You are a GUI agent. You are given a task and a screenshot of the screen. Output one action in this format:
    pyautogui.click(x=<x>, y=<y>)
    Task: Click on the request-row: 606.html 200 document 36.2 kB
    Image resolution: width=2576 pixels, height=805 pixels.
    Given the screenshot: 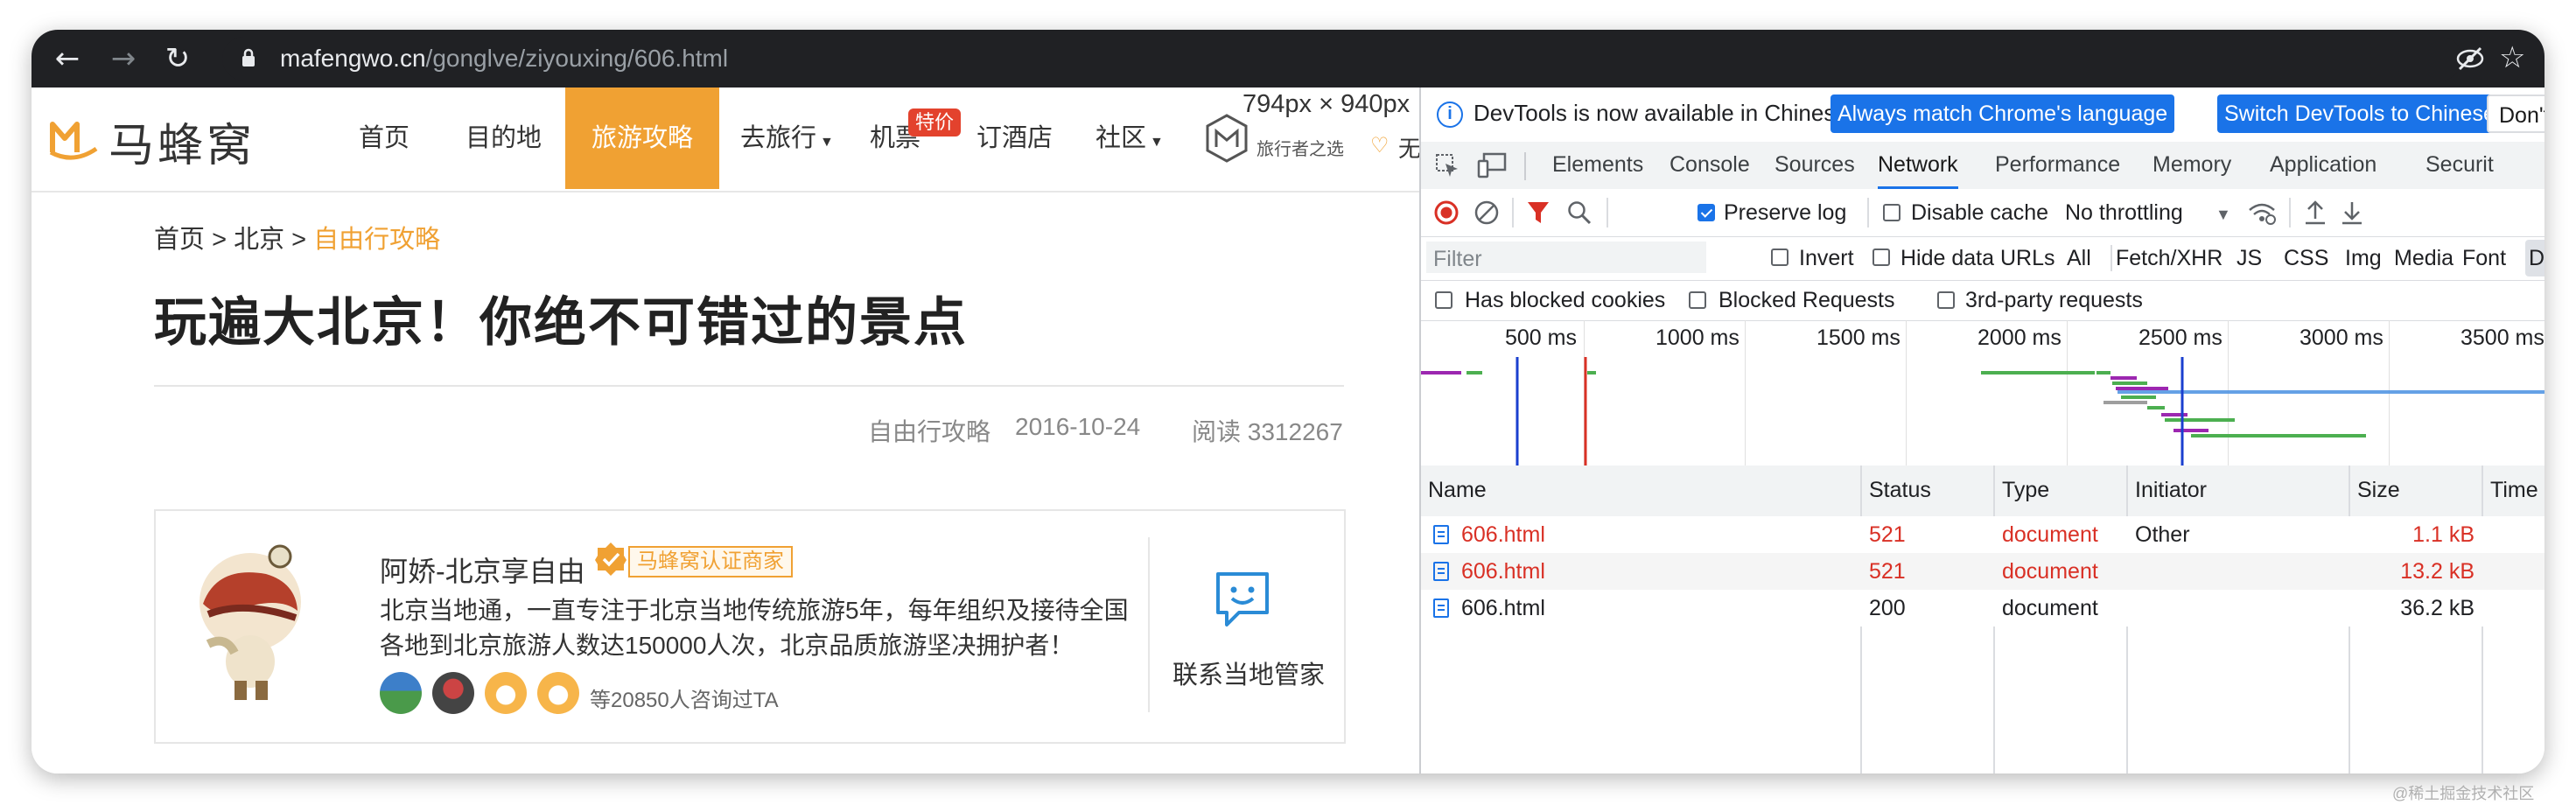 What is the action you would take?
    pyautogui.click(x=1982, y=608)
    